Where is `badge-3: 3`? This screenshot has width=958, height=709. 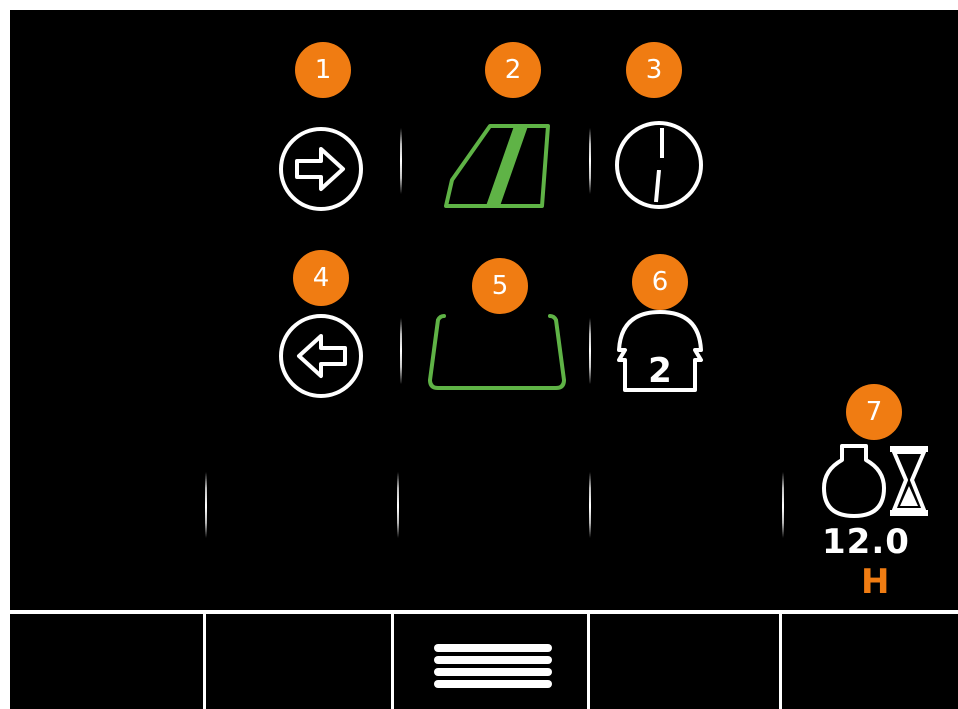 badge-3: 3 is located at coordinates (654, 70).